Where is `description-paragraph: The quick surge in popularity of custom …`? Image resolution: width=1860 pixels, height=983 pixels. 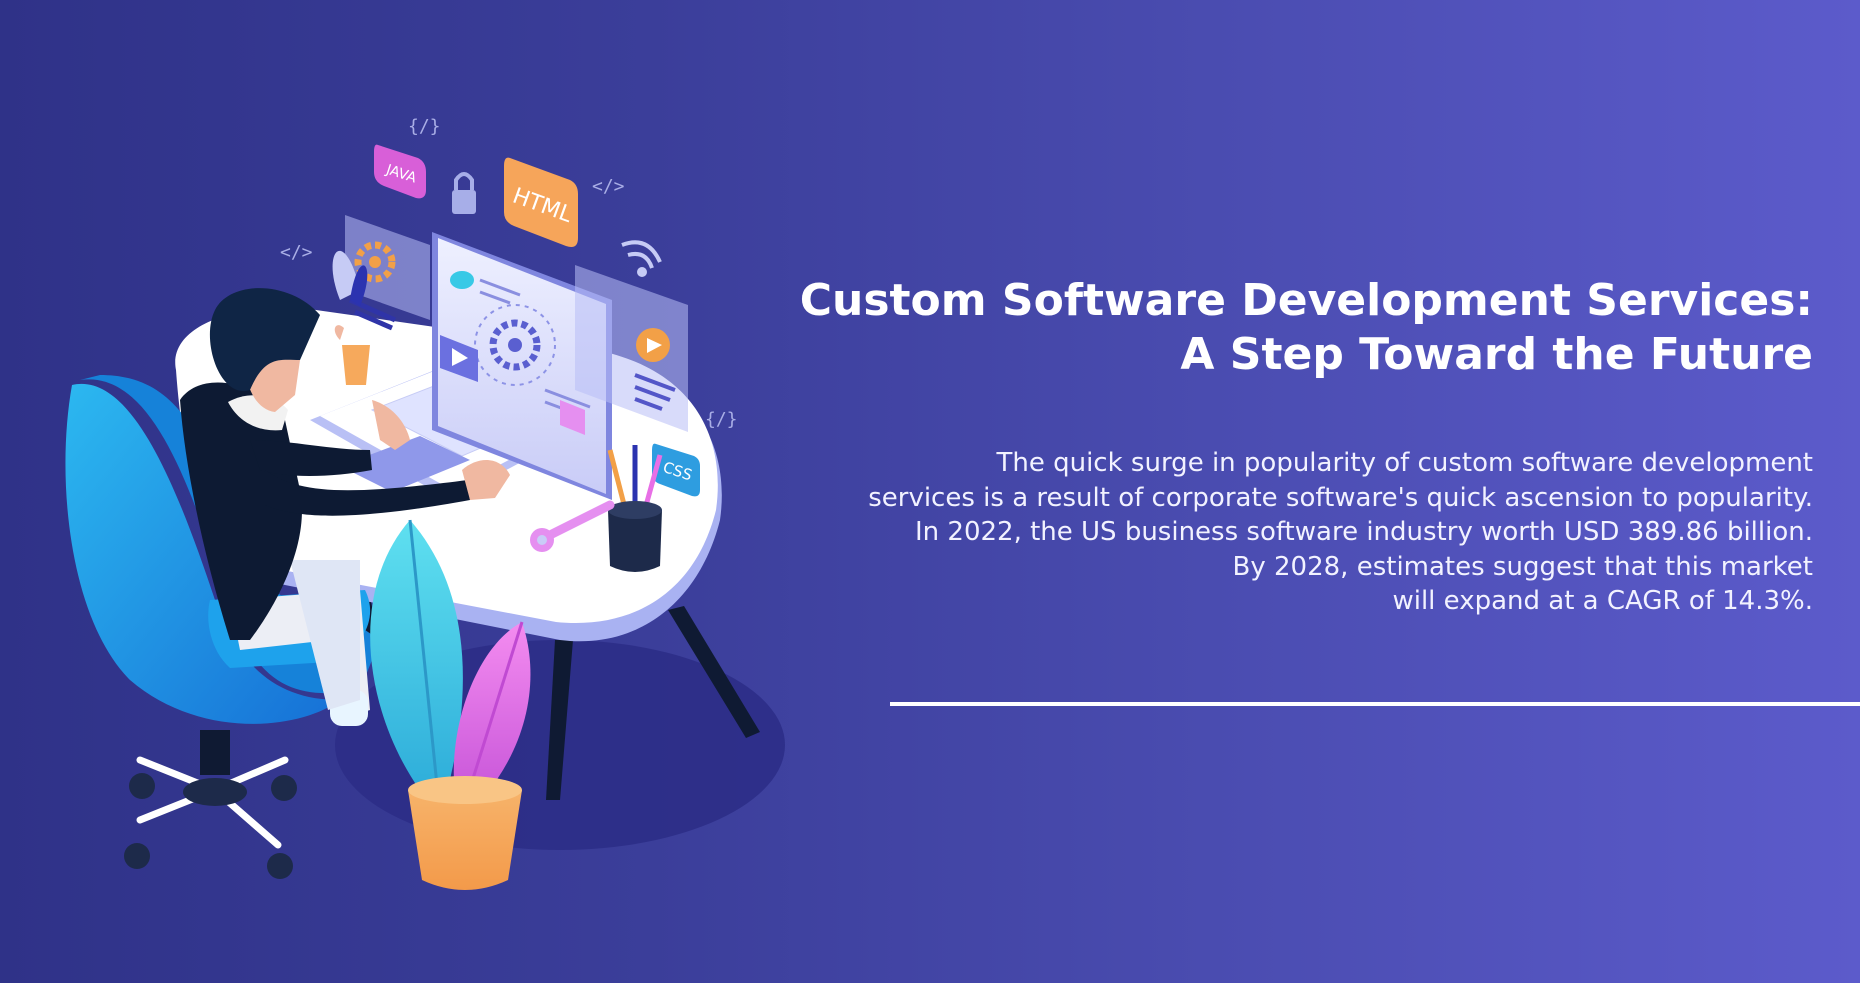 description-paragraph: The quick surge in popularity of custom … is located at coordinates (1263, 532).